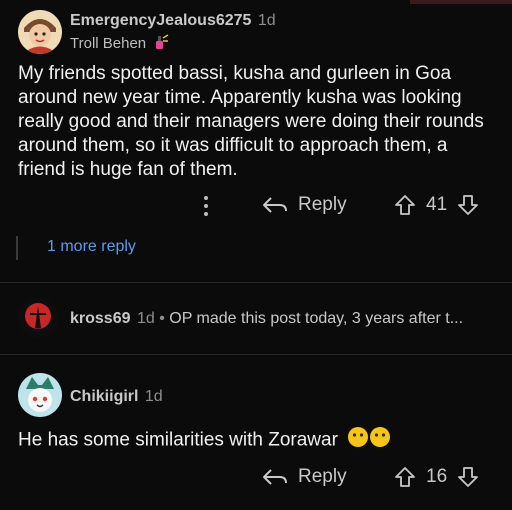  What do you see at coordinates (206, 206) in the screenshot?
I see `more-options-icon` at bounding box center [206, 206].